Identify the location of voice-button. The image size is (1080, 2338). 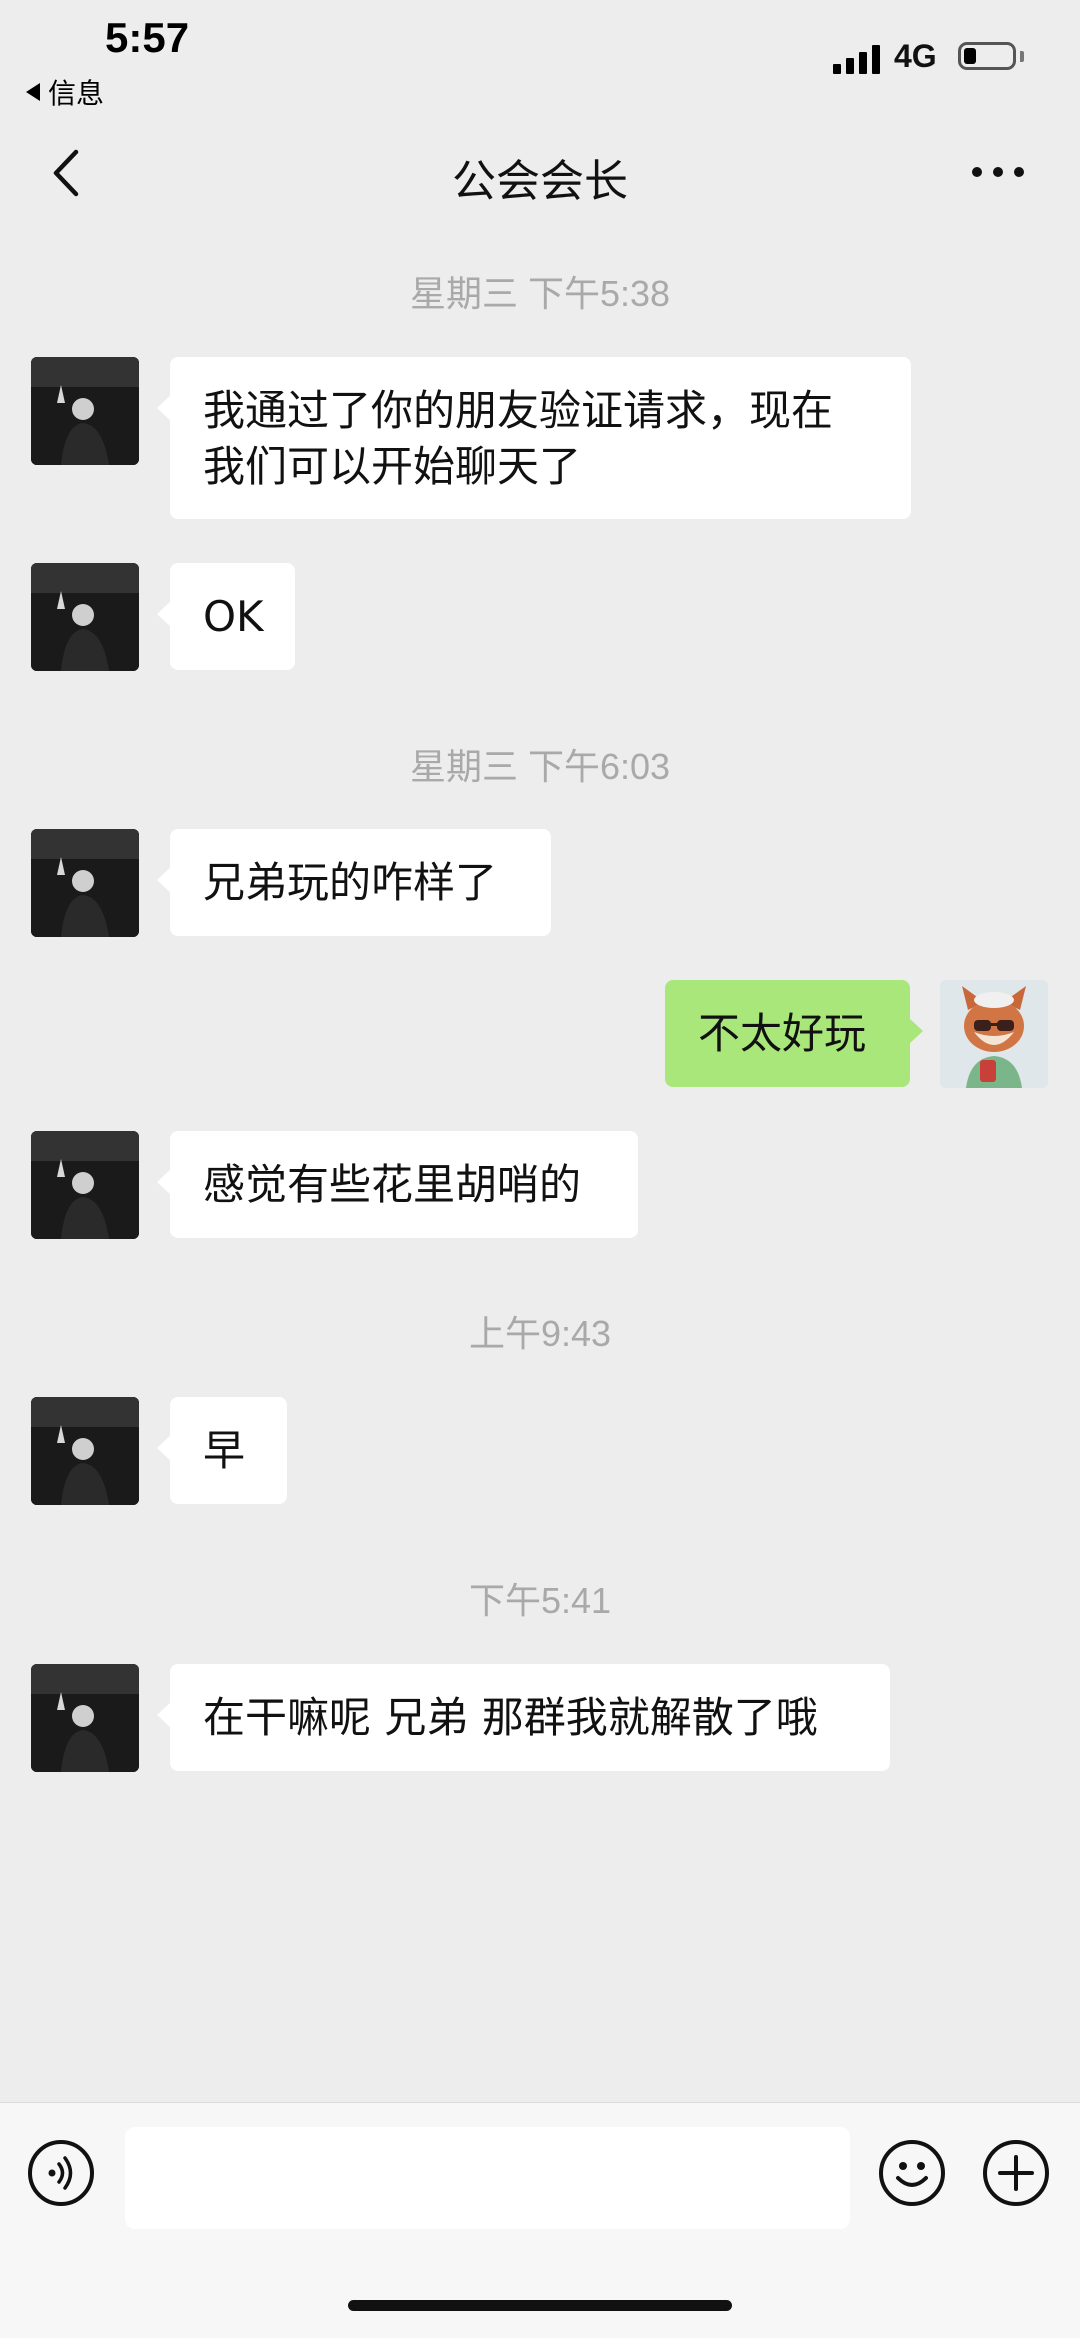
(61, 2173).